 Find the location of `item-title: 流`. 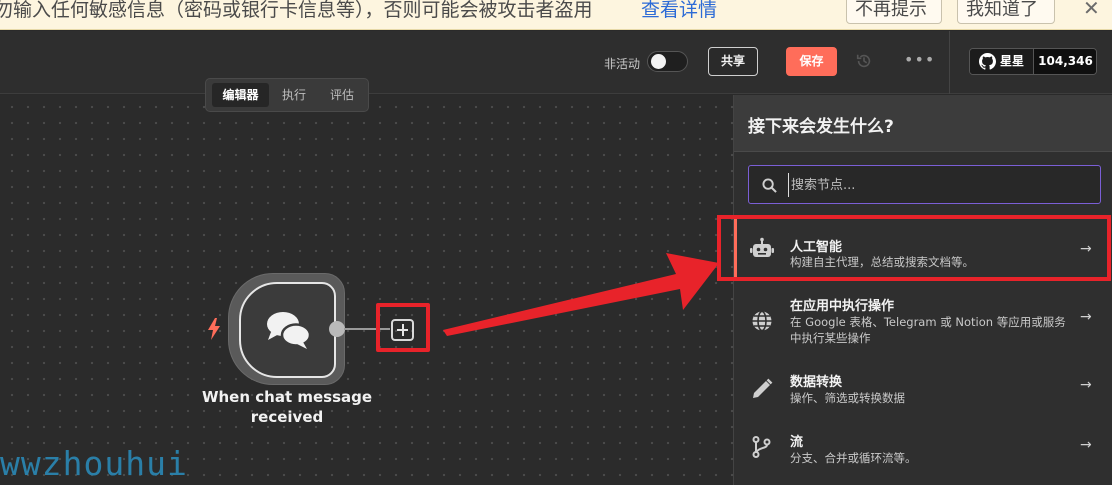

item-title: 流 is located at coordinates (797, 442).